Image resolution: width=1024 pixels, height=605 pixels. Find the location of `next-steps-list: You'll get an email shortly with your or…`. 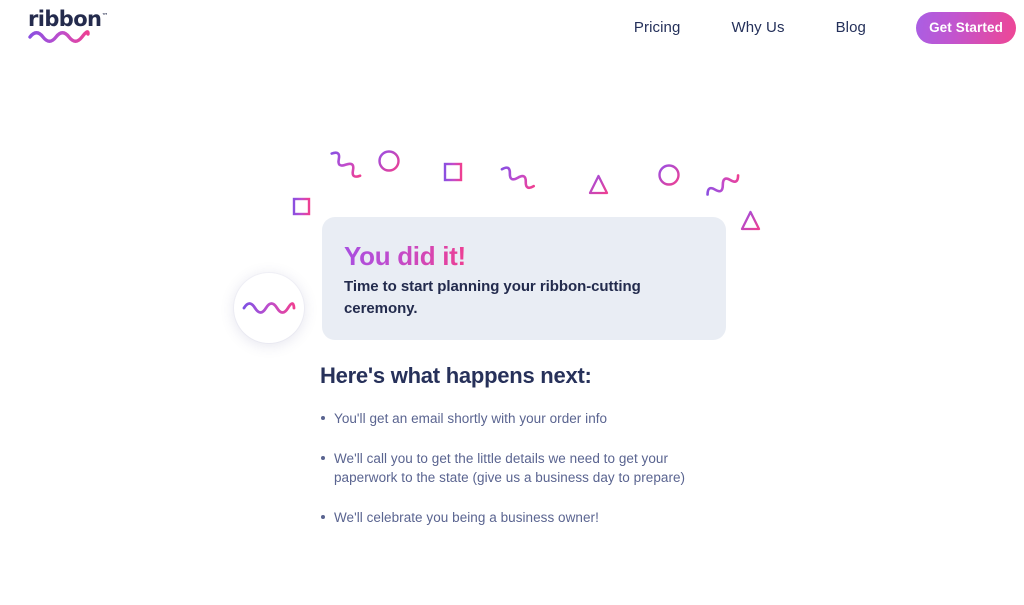

next-steps-list: You'll get an email shortly with your or… is located at coordinates (520, 468).